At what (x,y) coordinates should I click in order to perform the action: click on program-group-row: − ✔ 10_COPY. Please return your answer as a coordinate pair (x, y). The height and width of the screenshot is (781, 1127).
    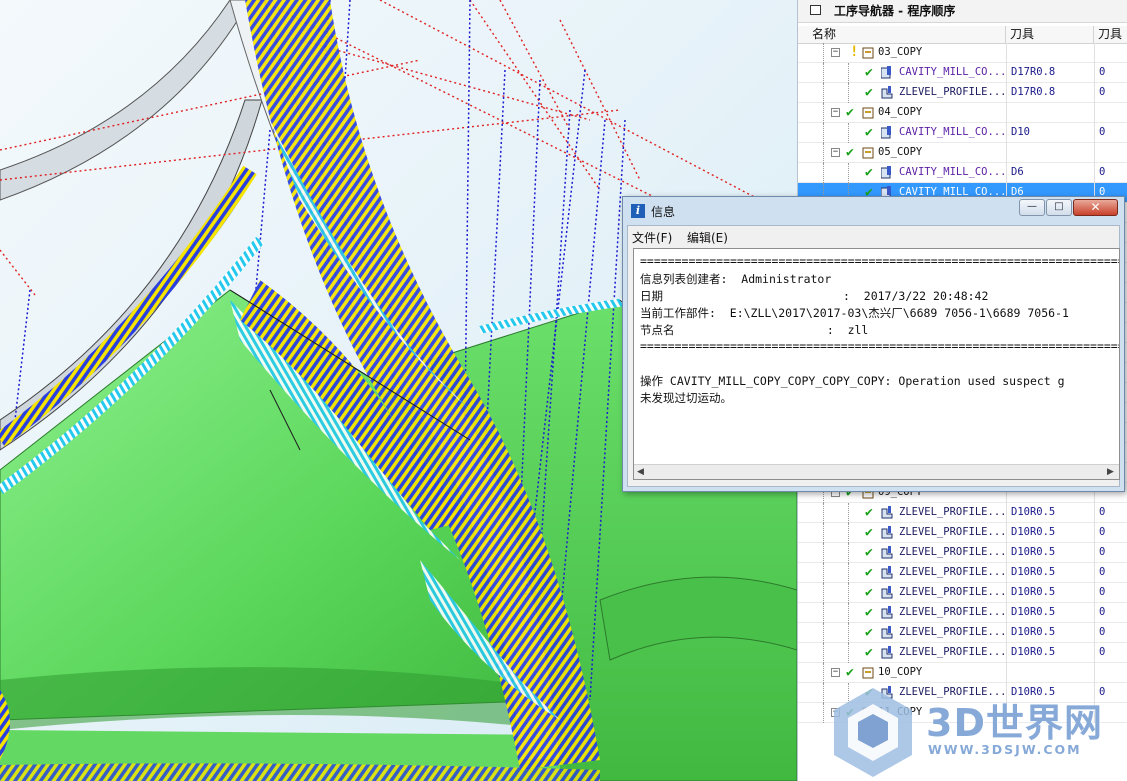
    Looking at the image, I should click on (962, 673).